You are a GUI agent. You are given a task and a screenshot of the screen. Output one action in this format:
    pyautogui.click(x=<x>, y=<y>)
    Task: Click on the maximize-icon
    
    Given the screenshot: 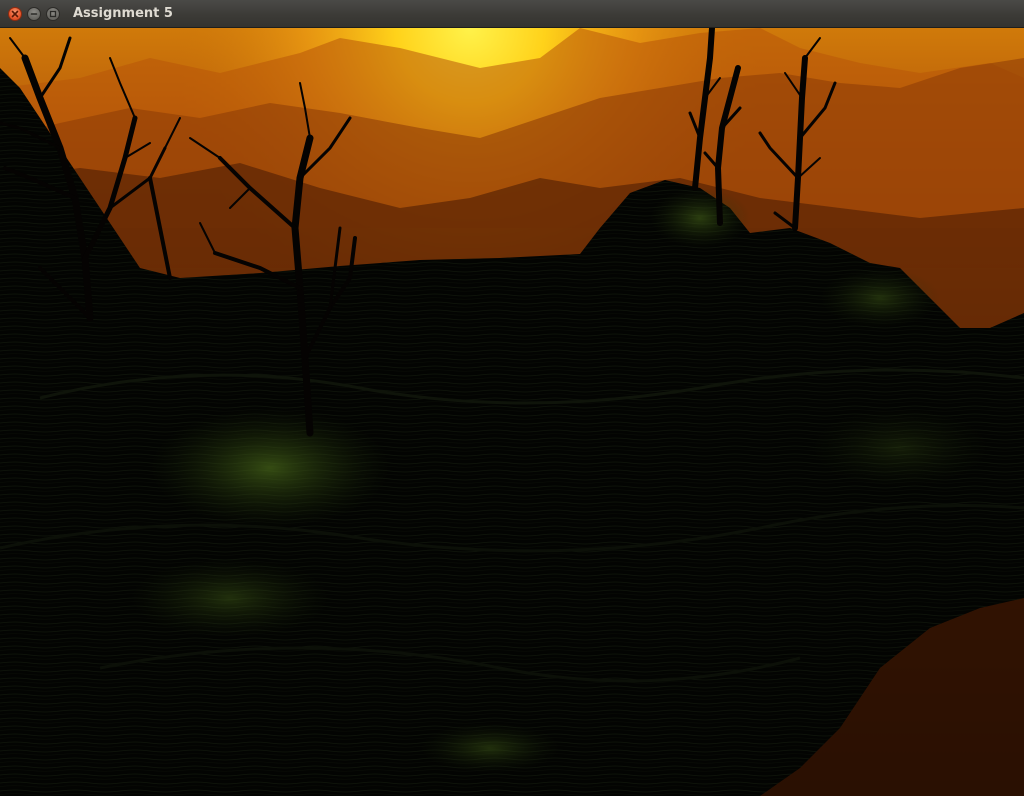 What is the action you would take?
    pyautogui.click(x=53, y=14)
    